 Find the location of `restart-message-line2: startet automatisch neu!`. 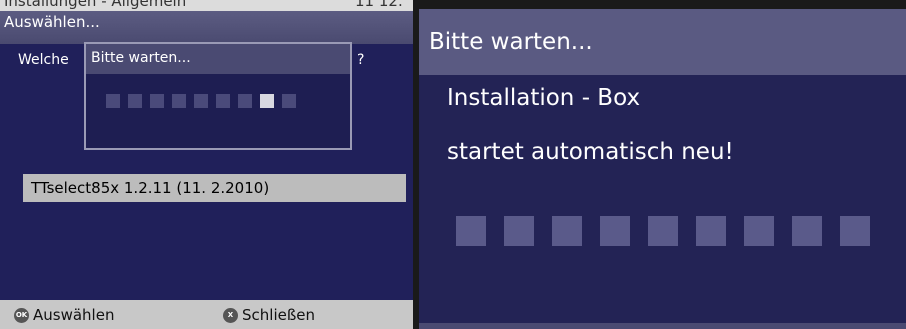

restart-message-line2: startet automatisch neu! is located at coordinates (590, 152).